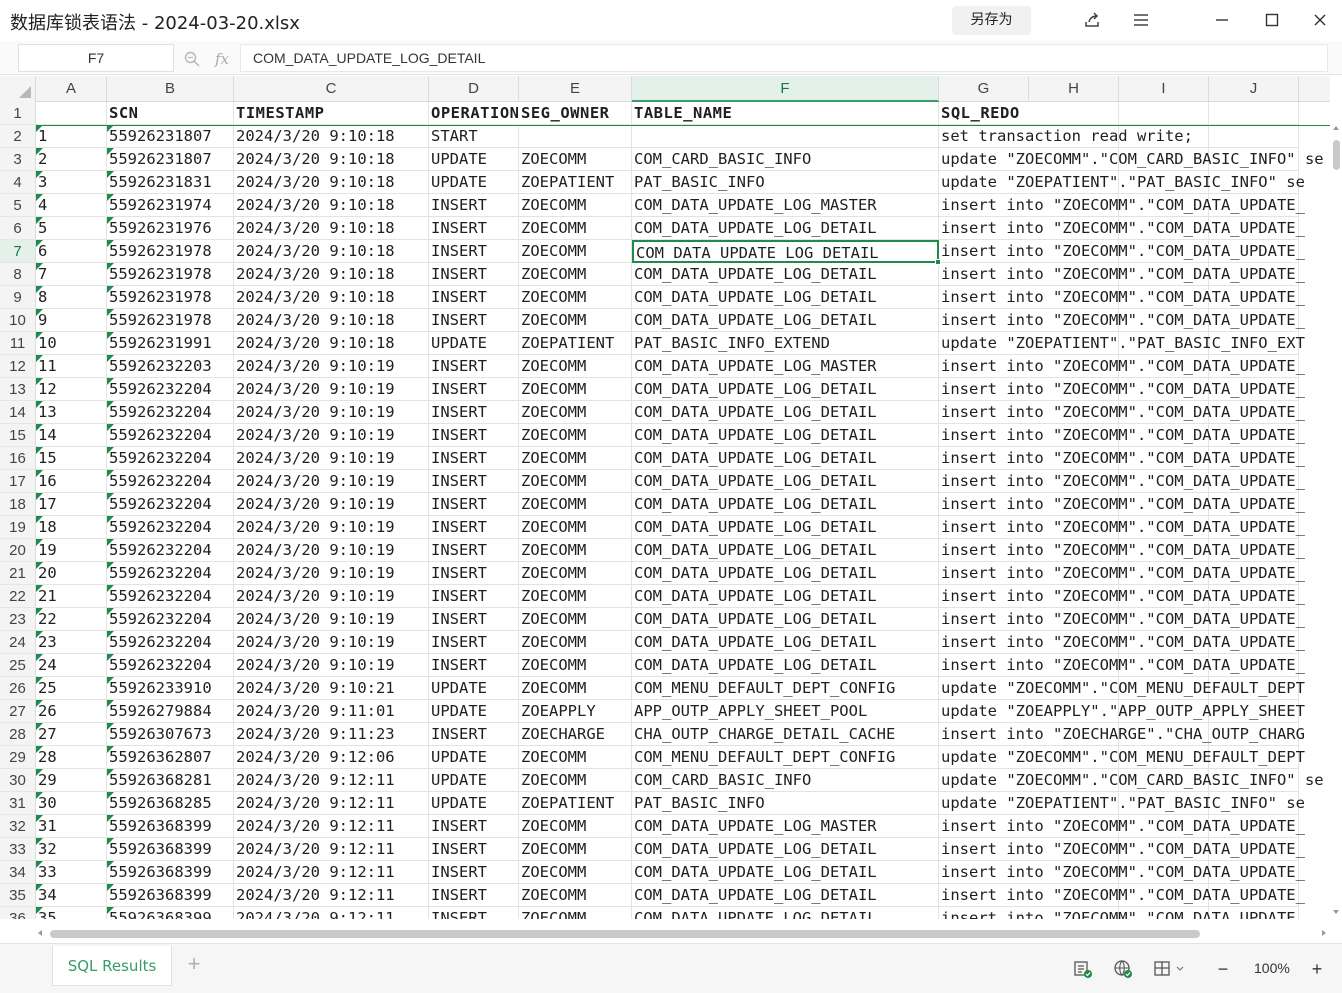 The image size is (1342, 993). I want to click on table-cell: 55926231976, so click(170, 228).